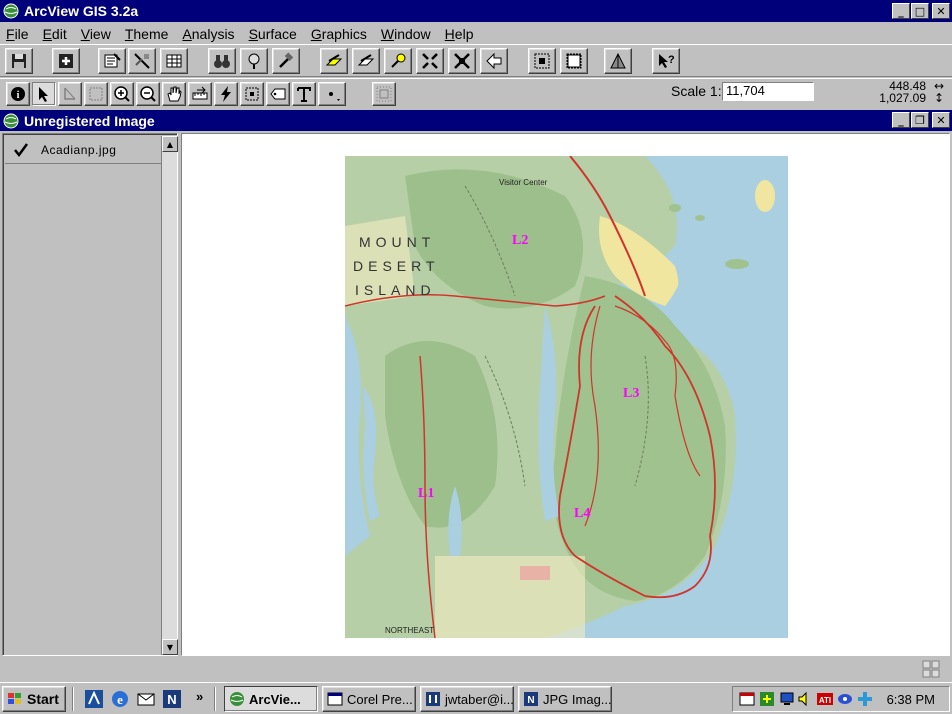  I want to click on open-theme-table-button, so click(174, 61).